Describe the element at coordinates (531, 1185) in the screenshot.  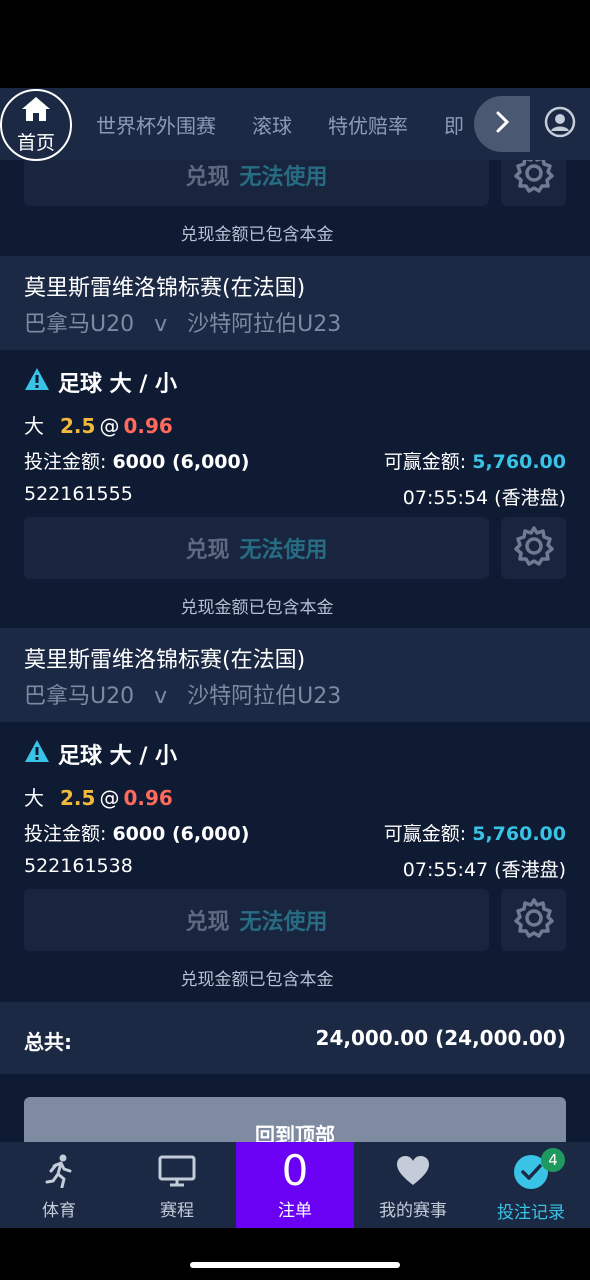
I see `tab-bet-history: 4 投注记录` at that location.